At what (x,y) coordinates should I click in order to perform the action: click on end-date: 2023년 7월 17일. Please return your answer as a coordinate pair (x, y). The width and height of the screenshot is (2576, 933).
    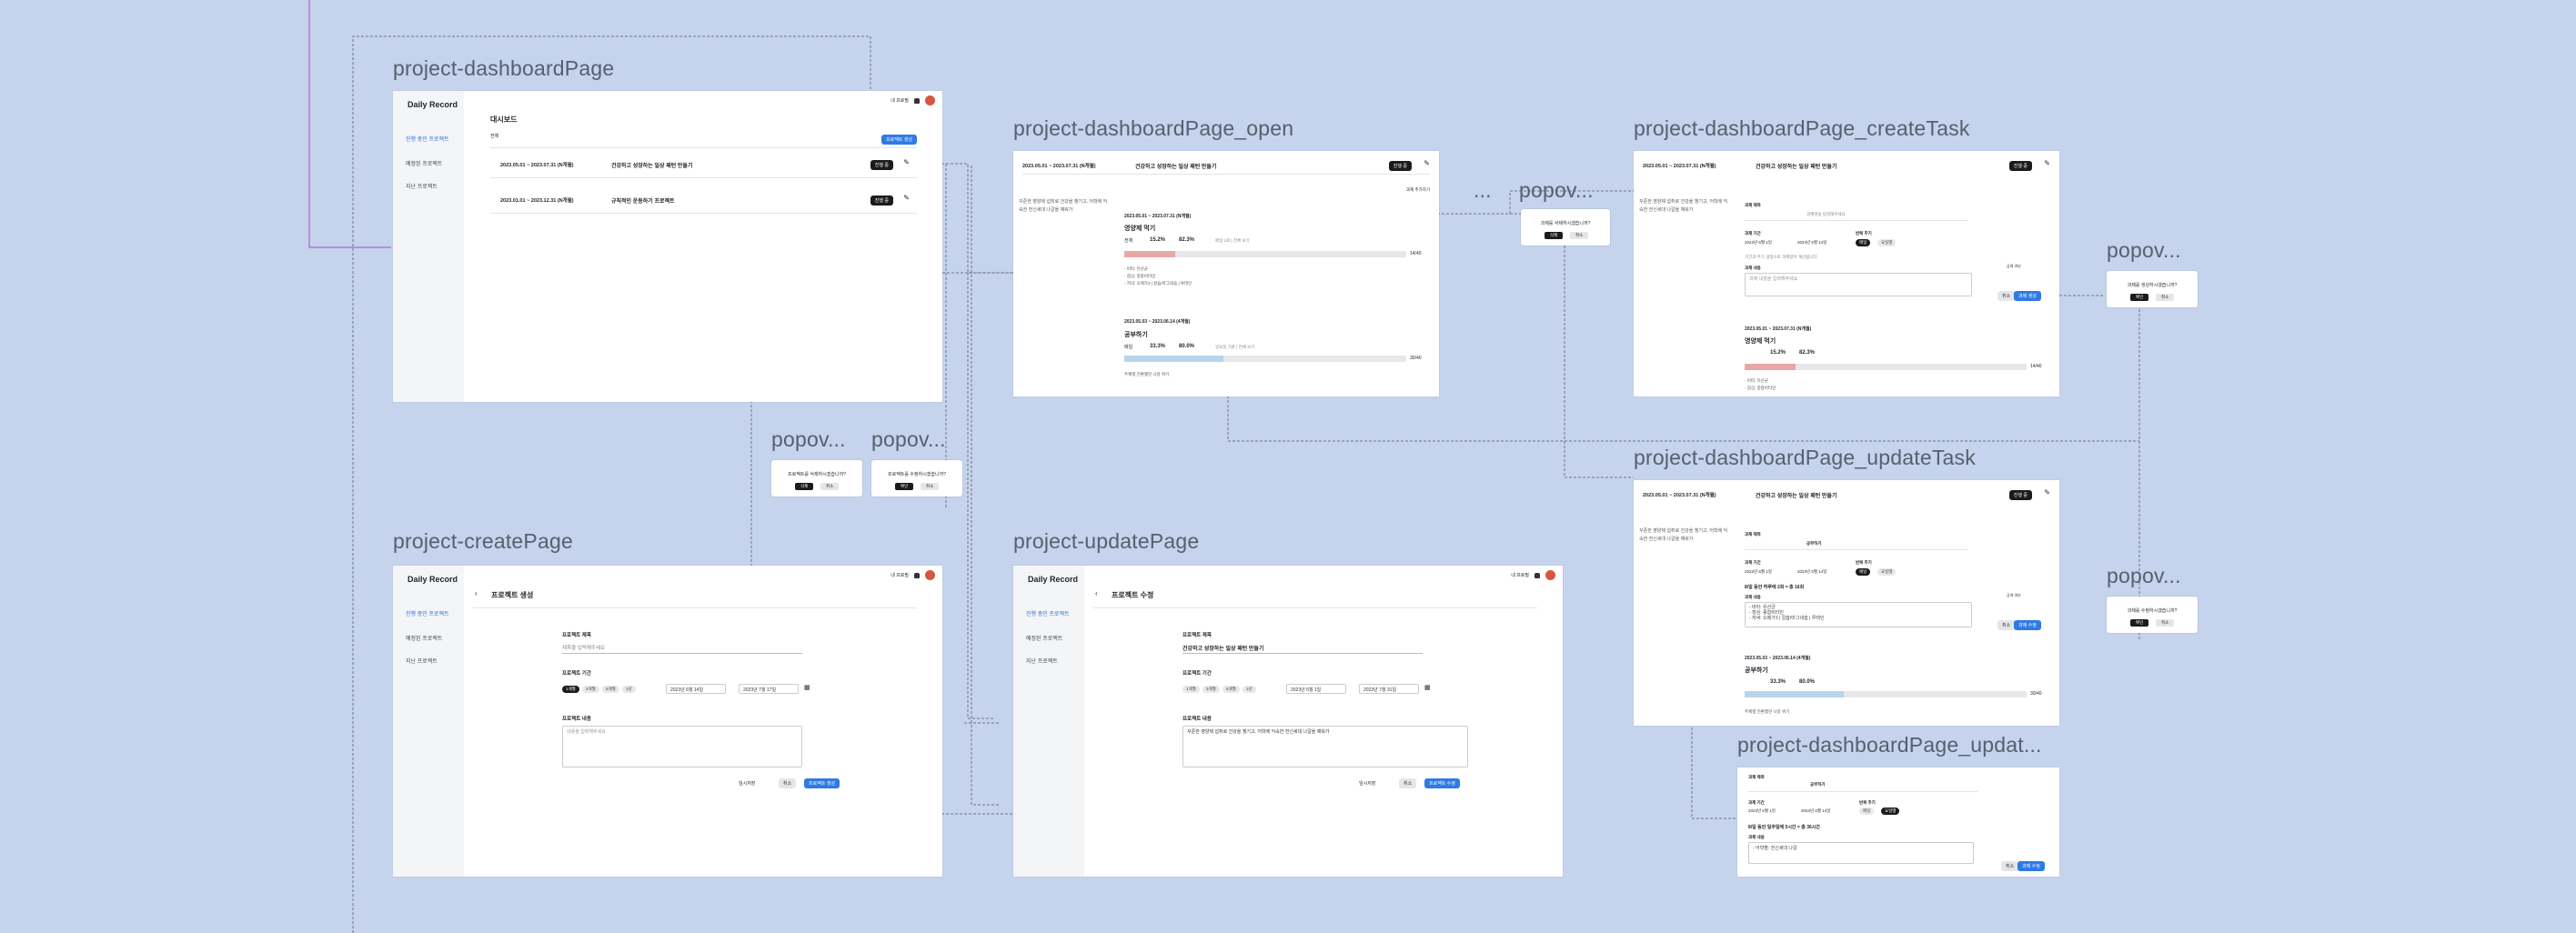
    Looking at the image, I should click on (769, 689).